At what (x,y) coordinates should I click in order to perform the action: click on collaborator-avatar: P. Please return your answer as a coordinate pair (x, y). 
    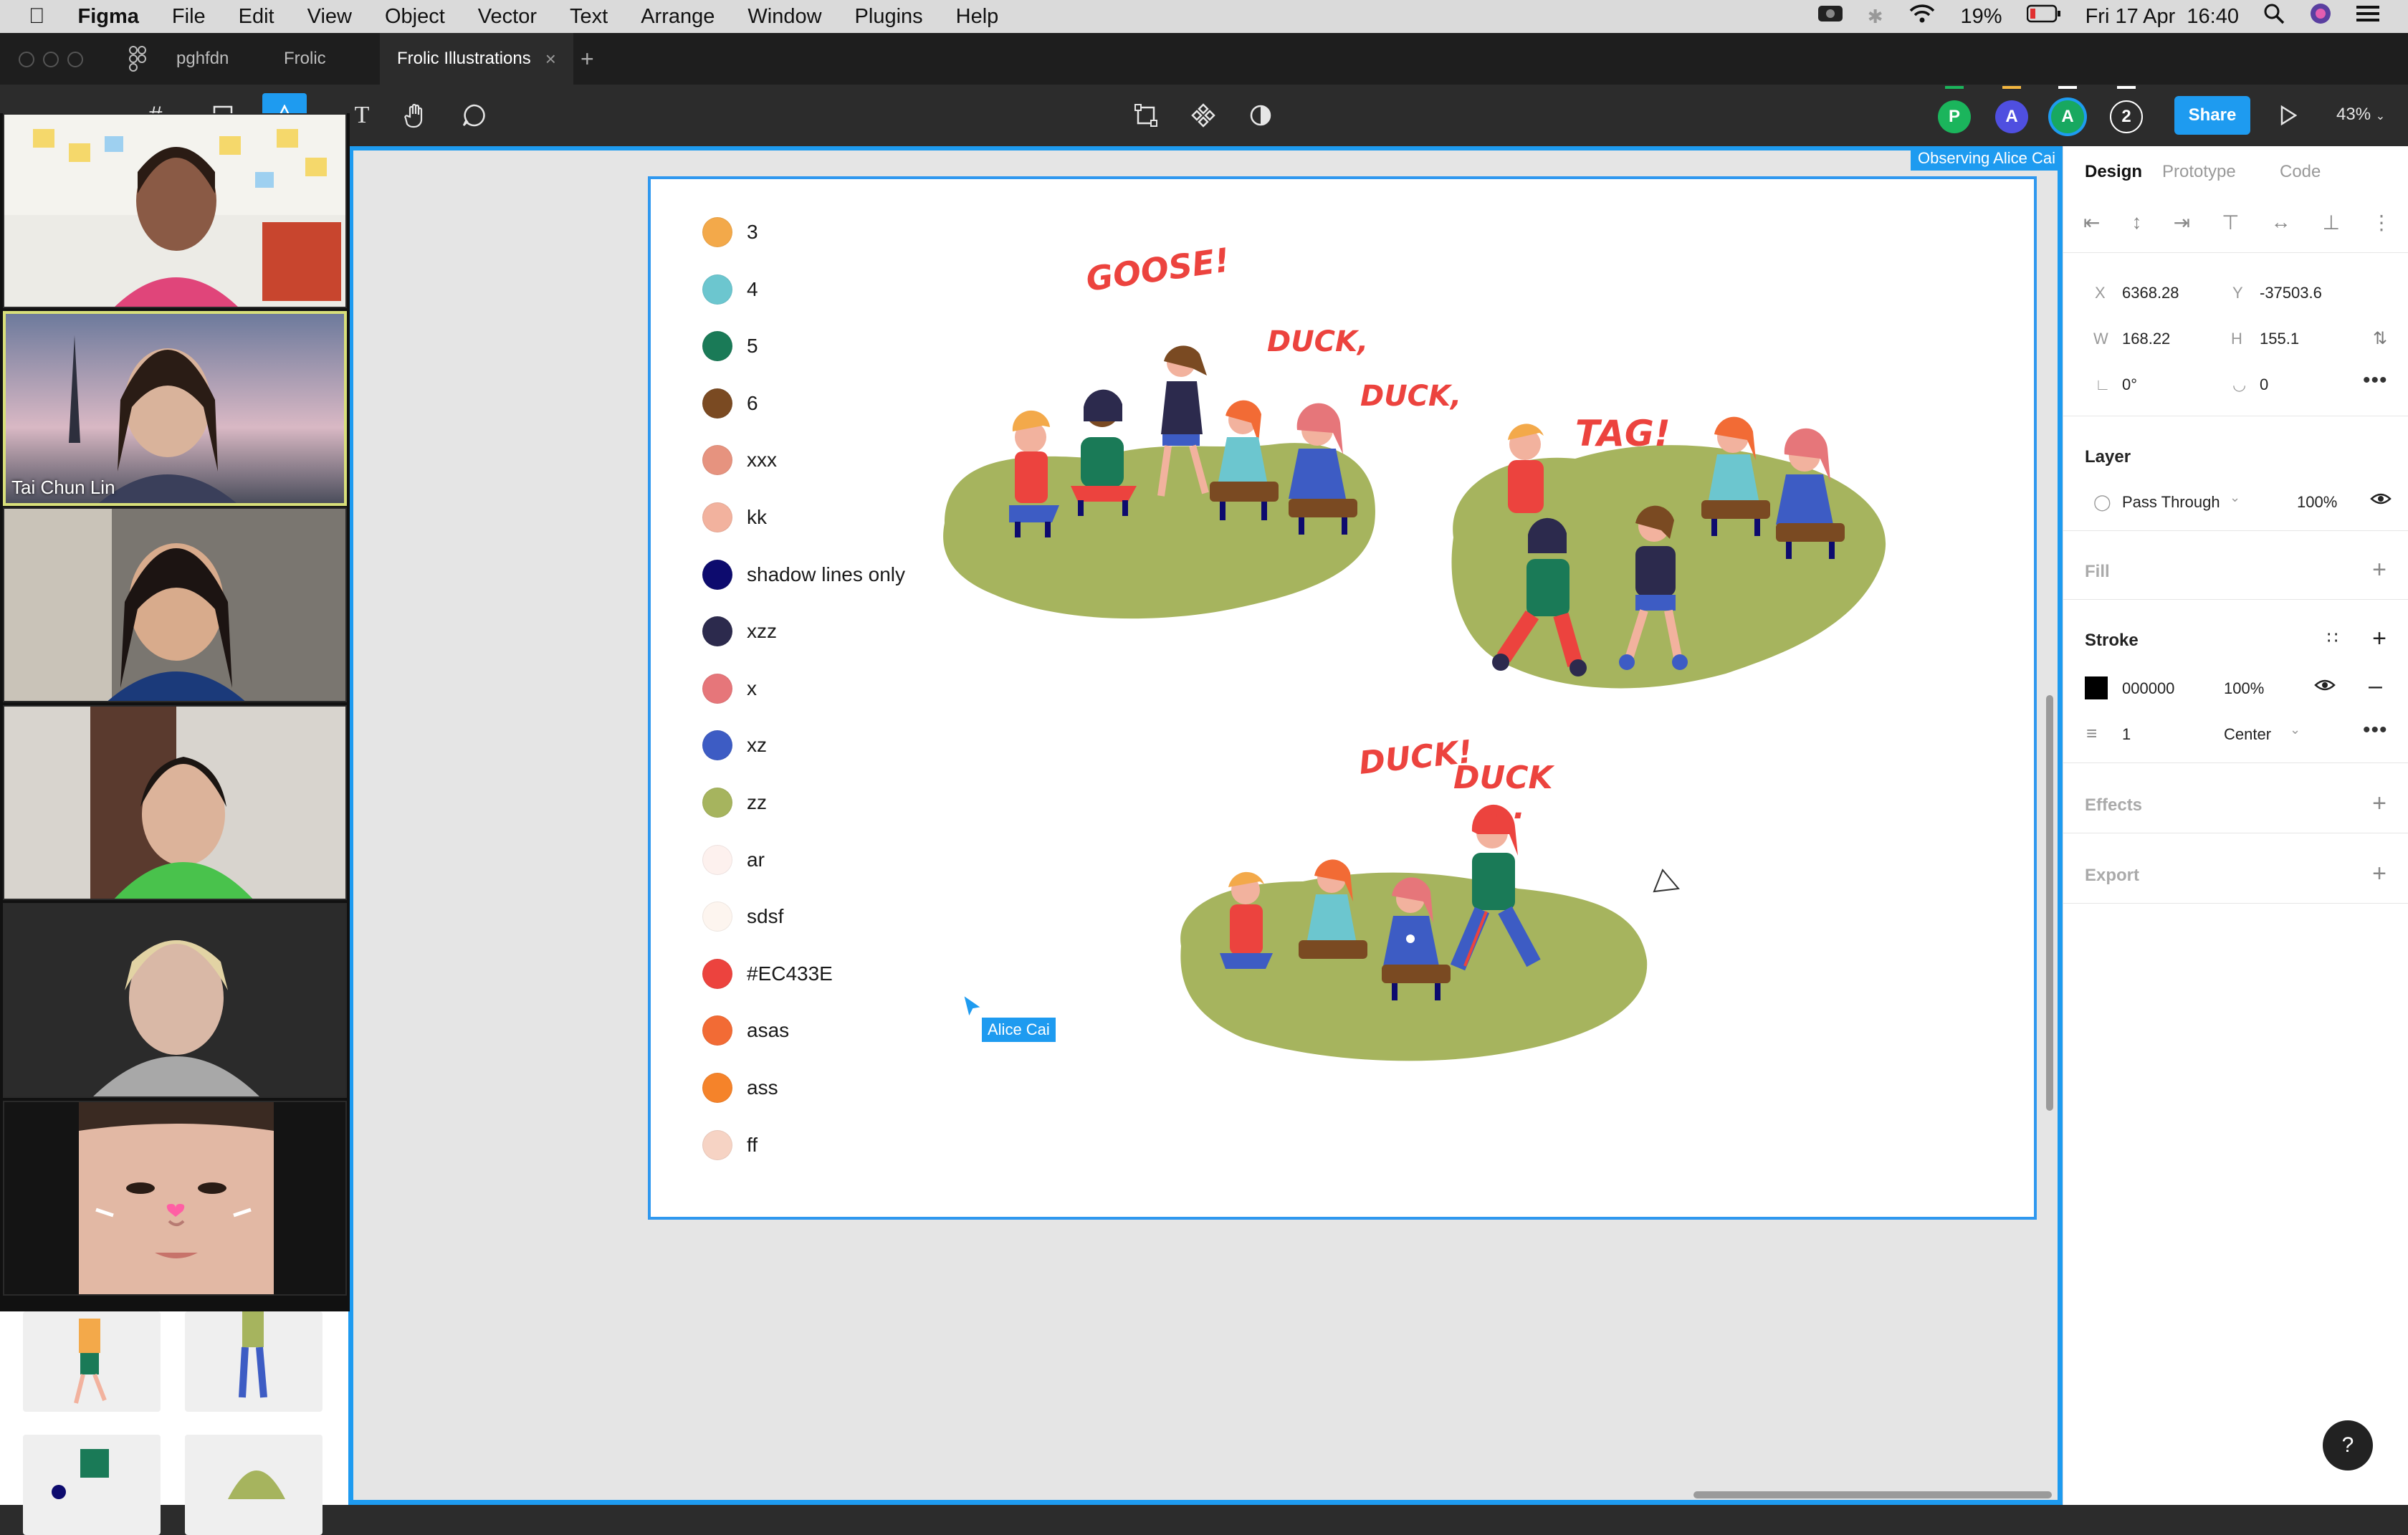
    Looking at the image, I should click on (1955, 116).